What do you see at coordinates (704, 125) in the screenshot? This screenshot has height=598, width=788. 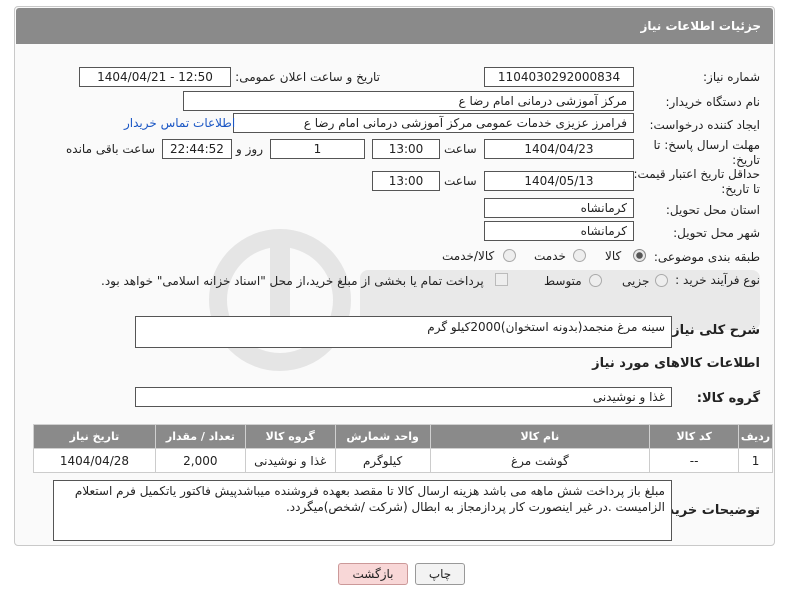 I see `requester-label: ایجاد کننده درخواست:` at bounding box center [704, 125].